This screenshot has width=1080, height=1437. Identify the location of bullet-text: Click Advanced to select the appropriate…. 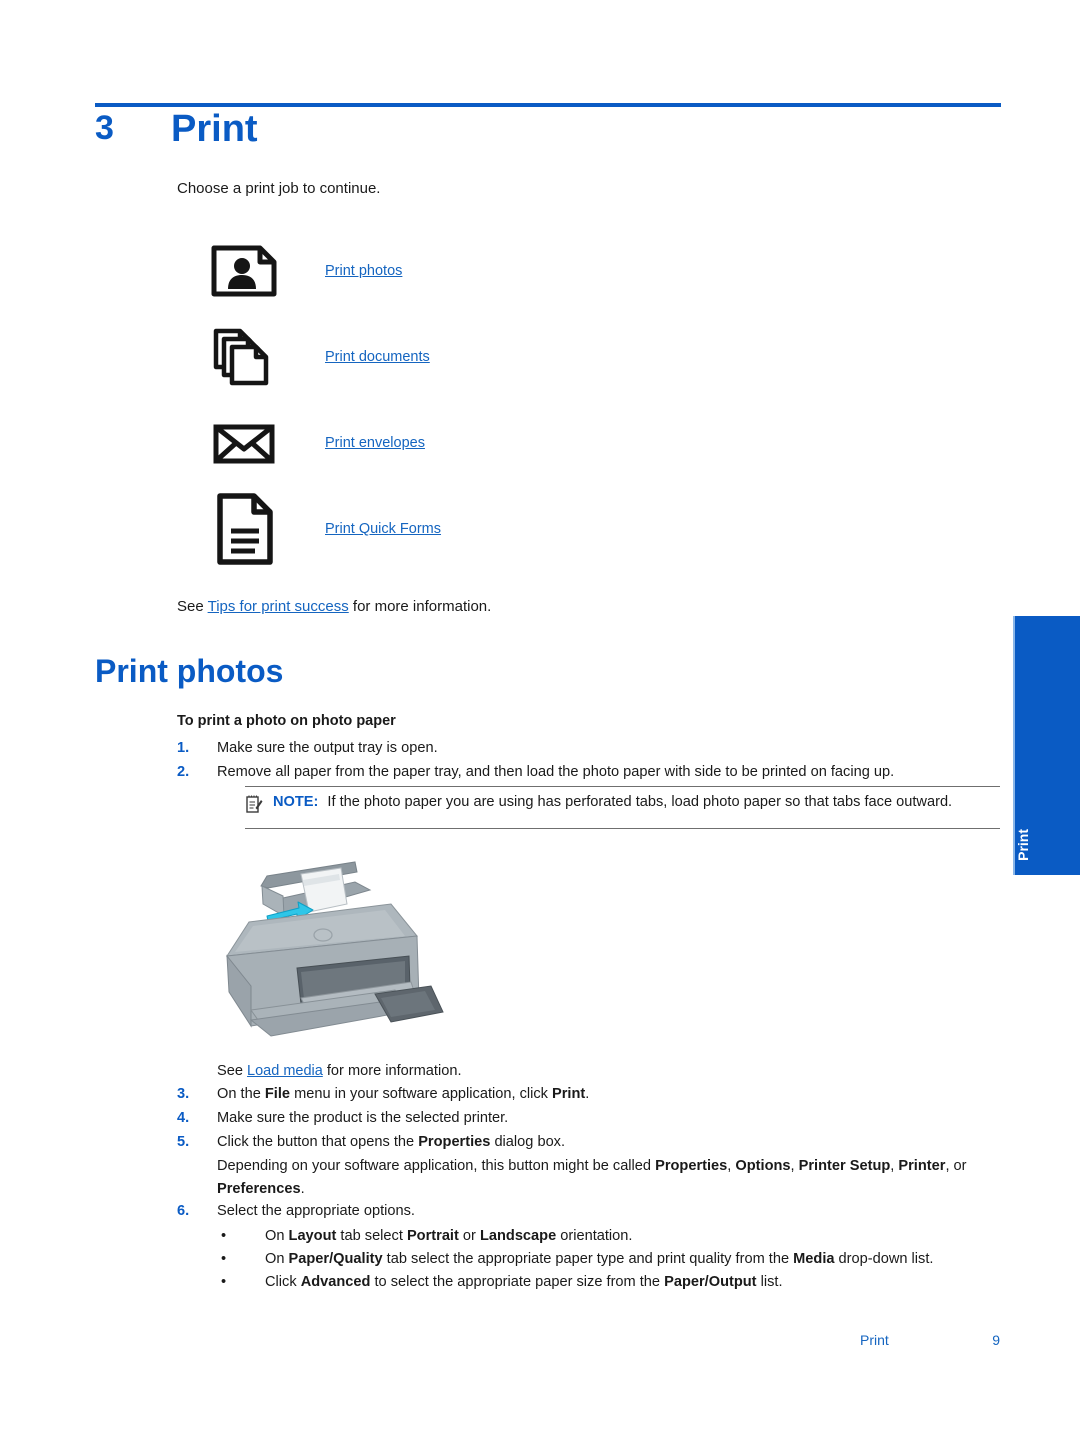
(524, 1282).